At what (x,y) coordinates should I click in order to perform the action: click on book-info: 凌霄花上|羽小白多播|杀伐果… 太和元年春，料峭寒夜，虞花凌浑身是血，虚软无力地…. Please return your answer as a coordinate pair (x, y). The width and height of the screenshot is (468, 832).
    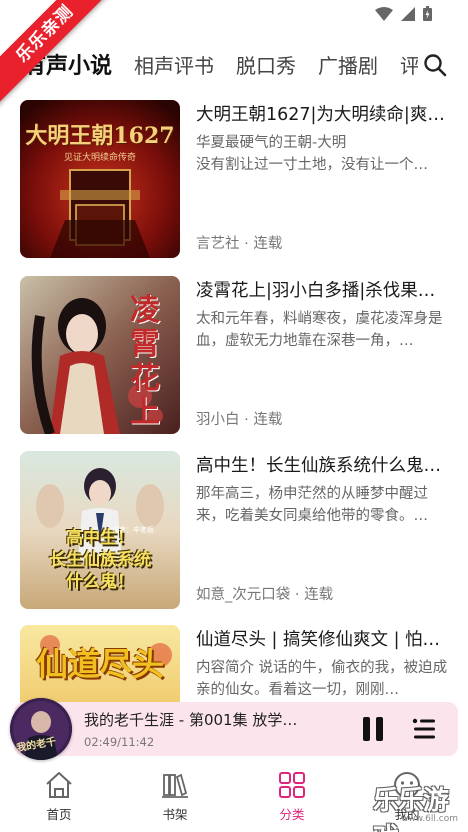
    Looking at the image, I should click on (322, 355).